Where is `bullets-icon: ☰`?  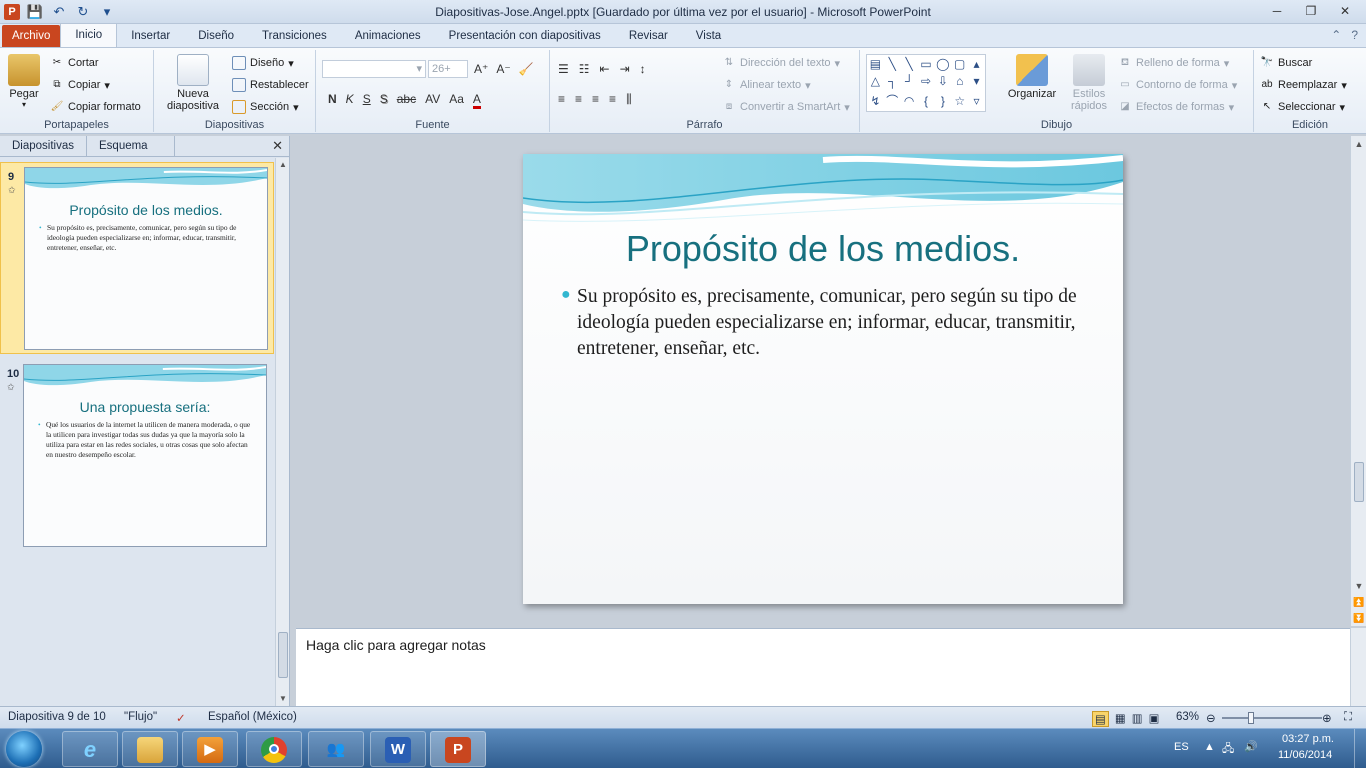
bullets-icon: ☰ is located at coordinates (563, 69).